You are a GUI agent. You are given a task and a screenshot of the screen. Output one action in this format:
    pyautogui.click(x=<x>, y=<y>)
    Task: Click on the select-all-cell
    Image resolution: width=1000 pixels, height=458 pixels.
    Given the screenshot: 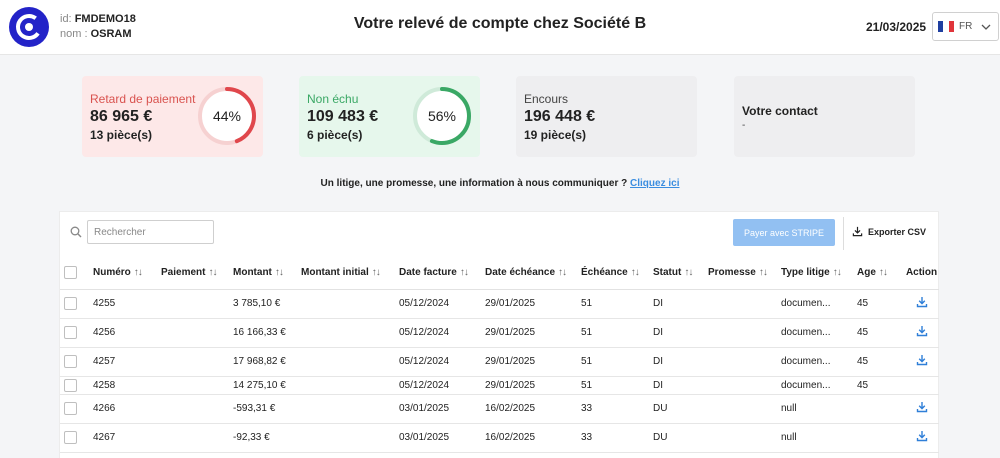 What is the action you would take?
    pyautogui.click(x=76, y=273)
    